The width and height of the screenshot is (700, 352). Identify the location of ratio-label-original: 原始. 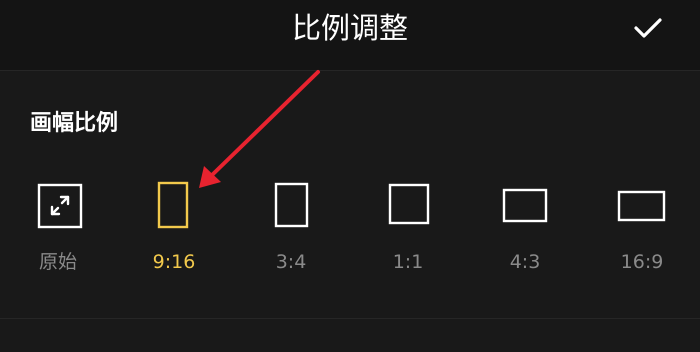
(57, 262).